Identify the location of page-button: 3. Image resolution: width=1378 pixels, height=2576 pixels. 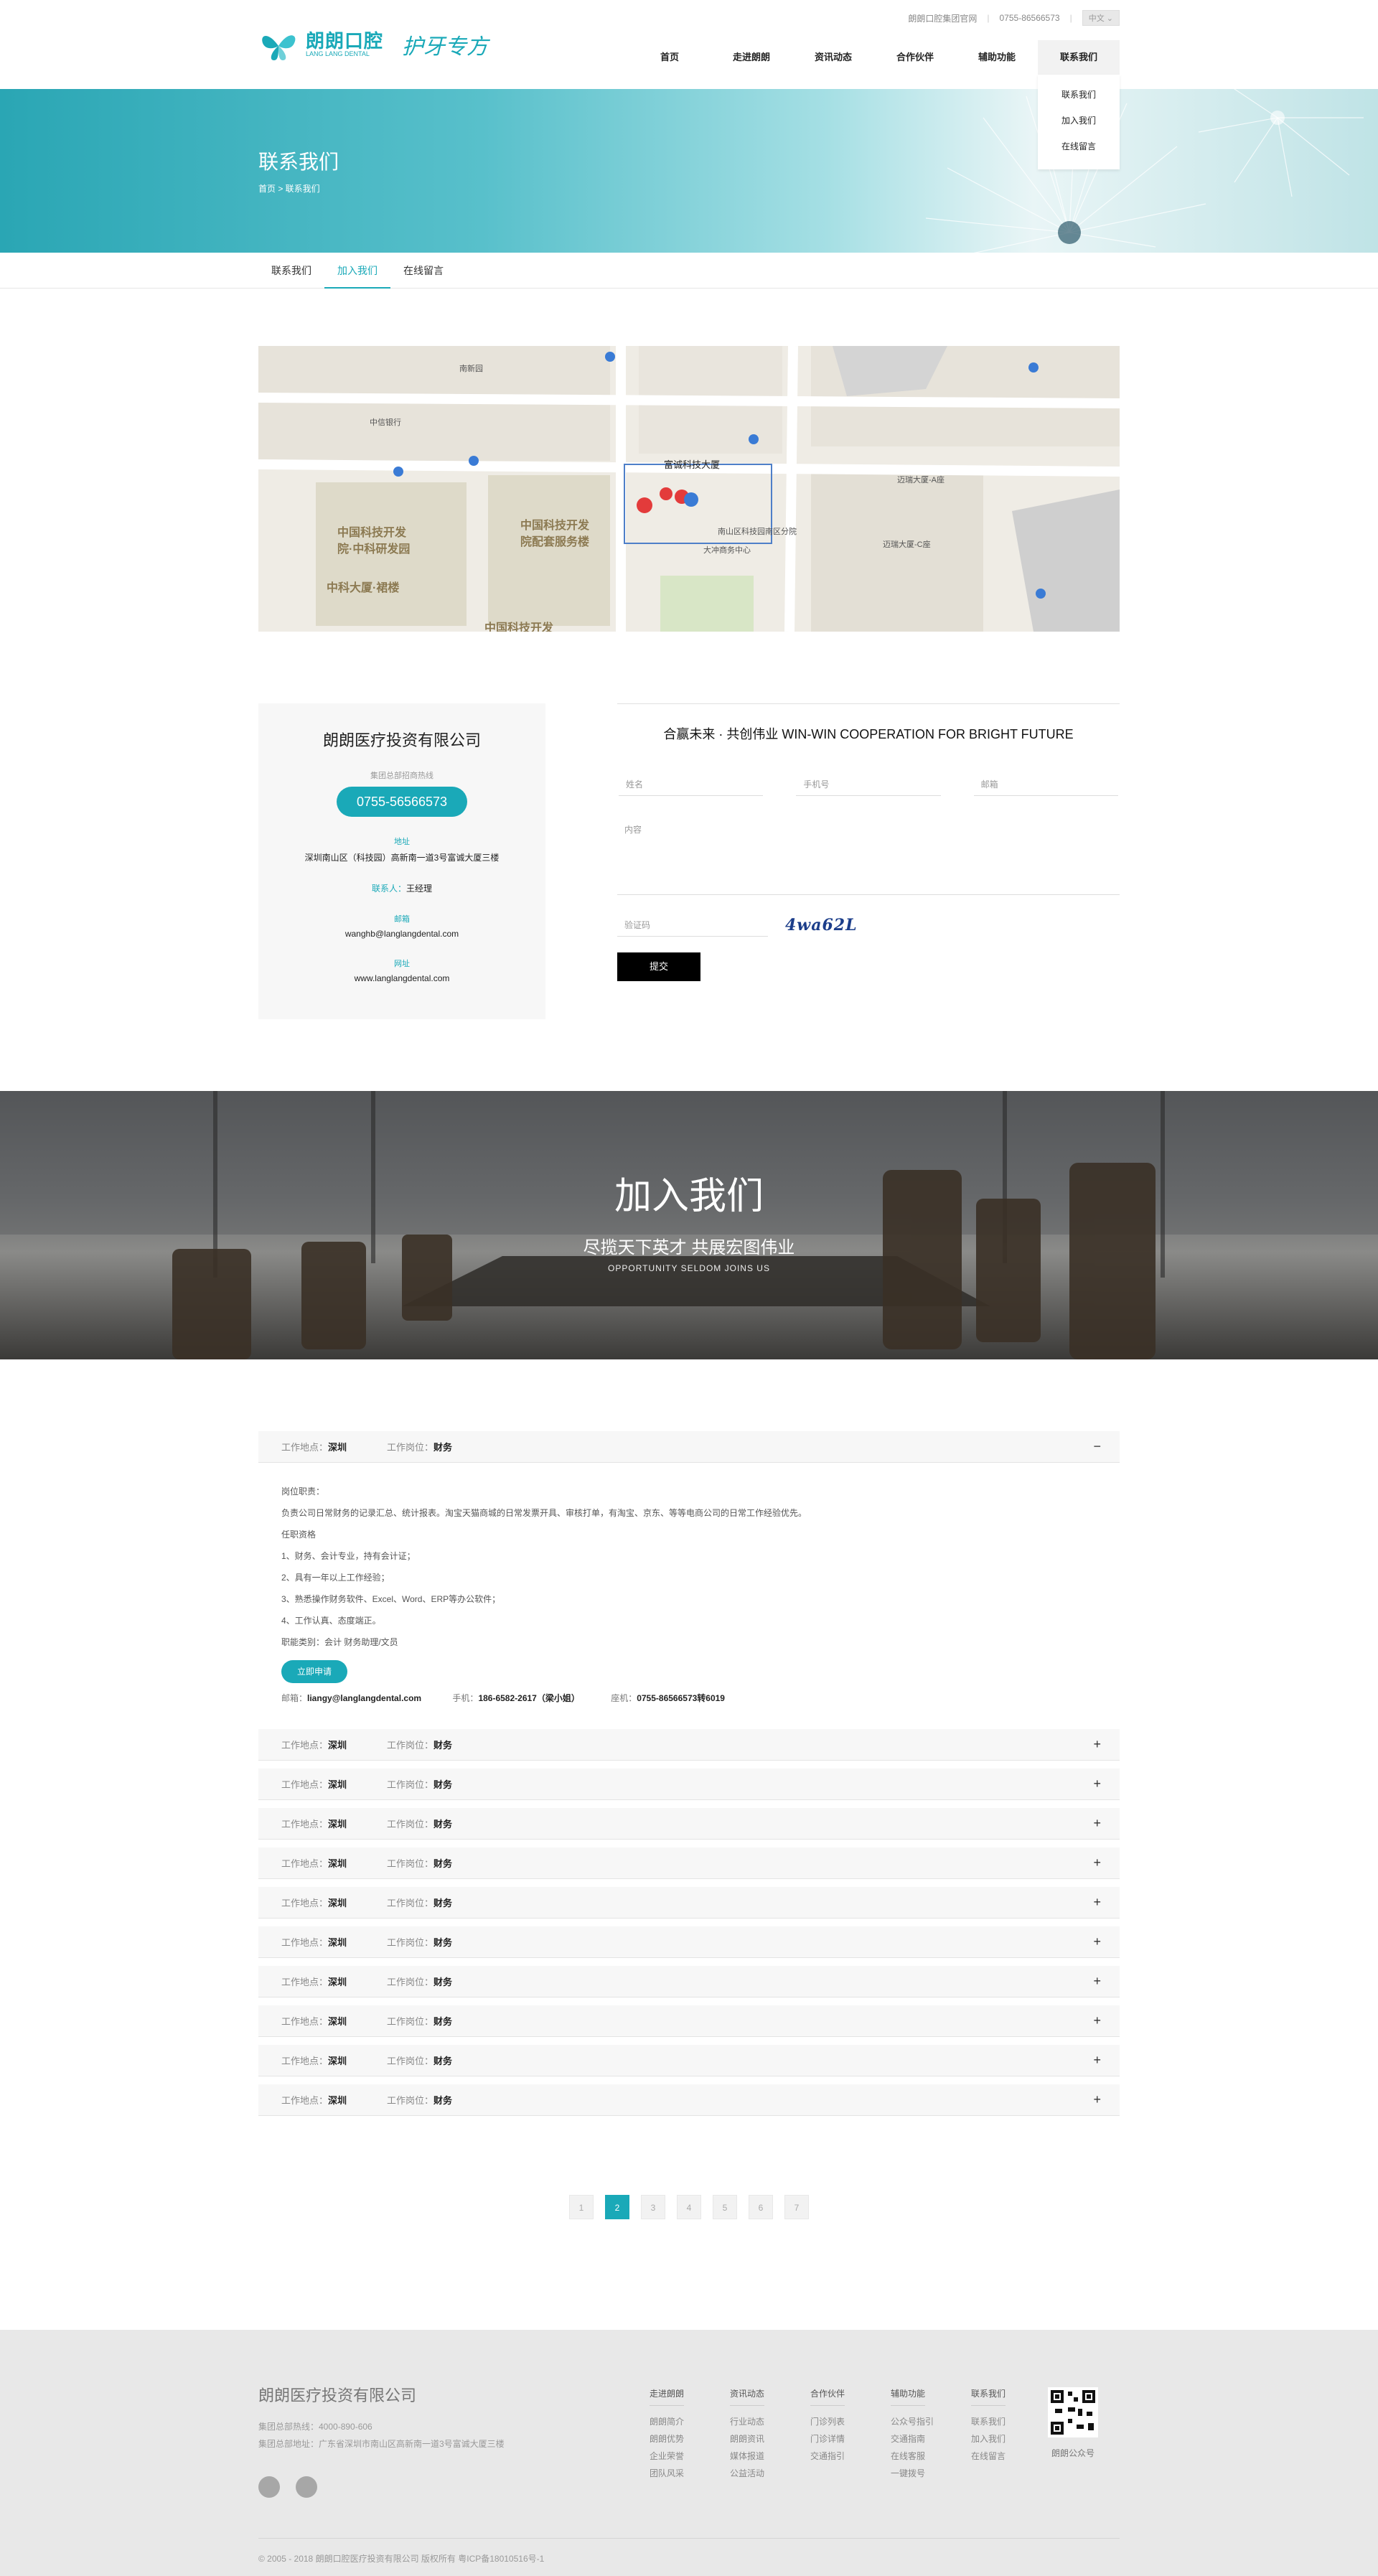
(653, 2207).